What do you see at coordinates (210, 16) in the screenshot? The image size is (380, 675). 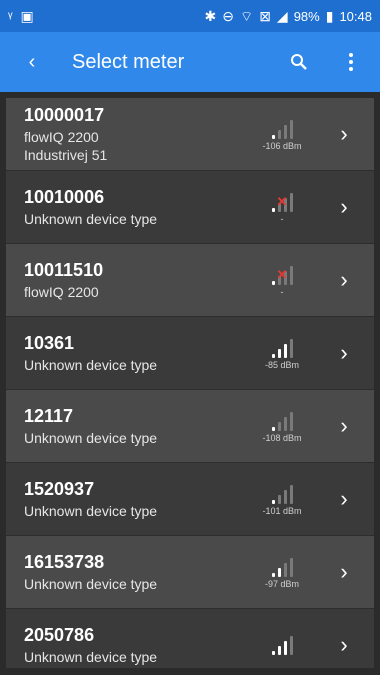 I see `bluetooth-icon: ✱` at bounding box center [210, 16].